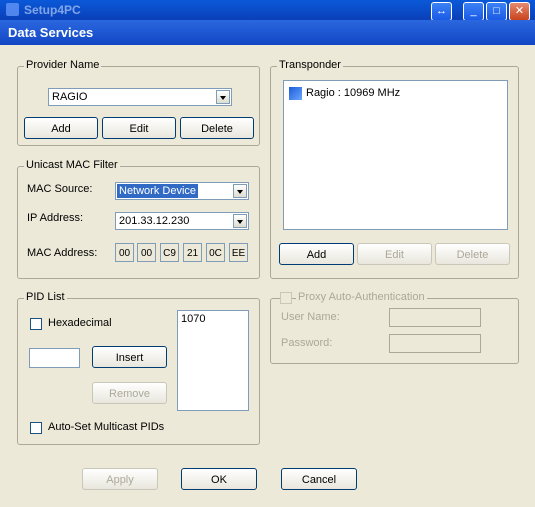 This screenshot has width=535, height=507. Describe the element at coordinates (361, 297) in the screenshot. I see `proxy-auth-label: Proxy Auto-Authentication` at that location.